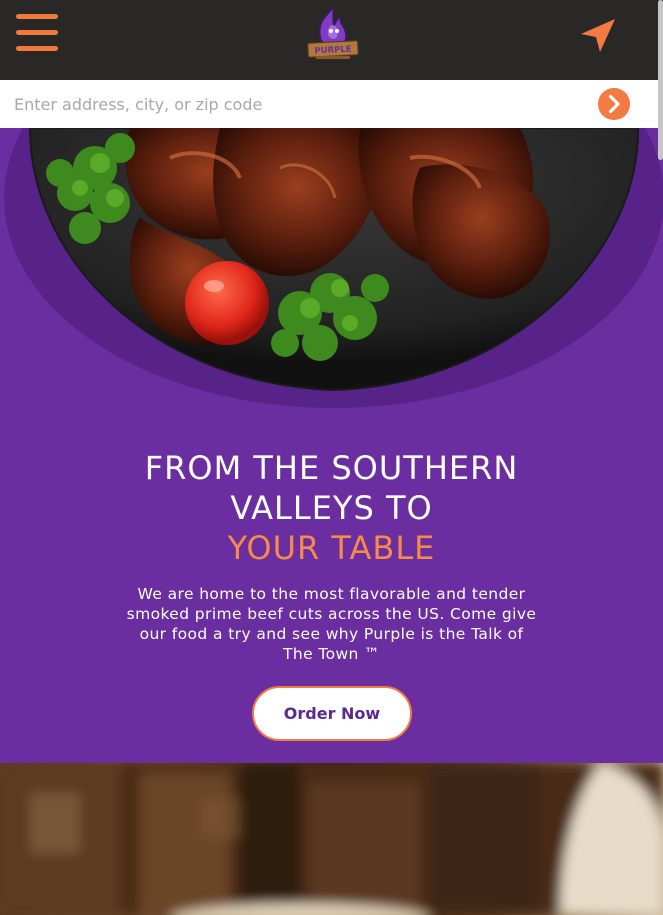 Image resolution: width=663 pixels, height=915 pixels. I want to click on address-search-bar, so click(331, 104).